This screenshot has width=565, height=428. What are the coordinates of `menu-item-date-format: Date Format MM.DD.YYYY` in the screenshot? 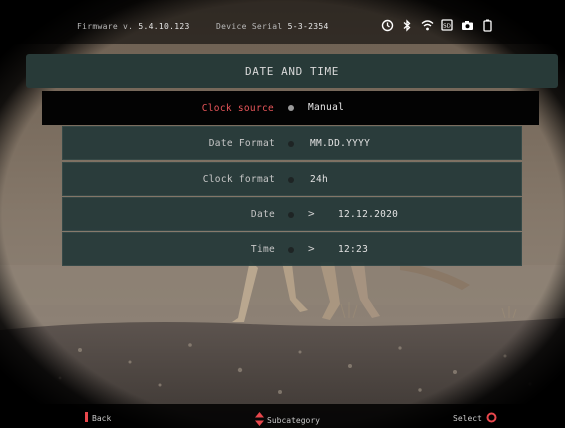 It's located at (292, 143).